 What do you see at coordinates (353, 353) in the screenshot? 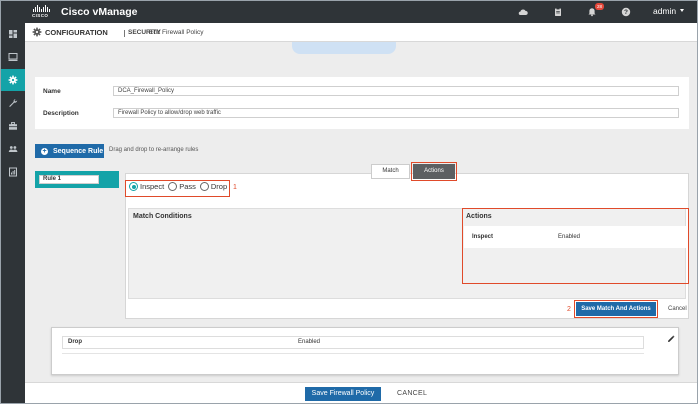
I see `summary-divider` at bounding box center [353, 353].